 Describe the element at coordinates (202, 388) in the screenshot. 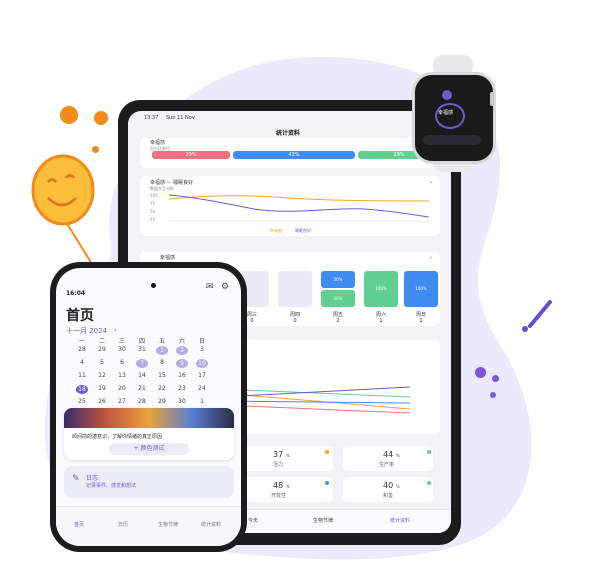

I see `calendar-day: 24` at that location.